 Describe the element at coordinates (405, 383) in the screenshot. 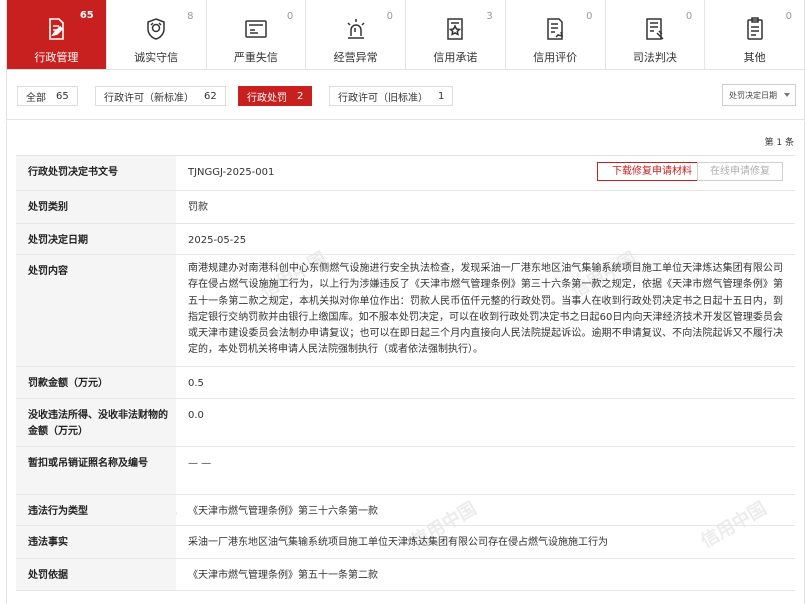

I see `table-row: 罚款金额（万元） 0.5` at that location.